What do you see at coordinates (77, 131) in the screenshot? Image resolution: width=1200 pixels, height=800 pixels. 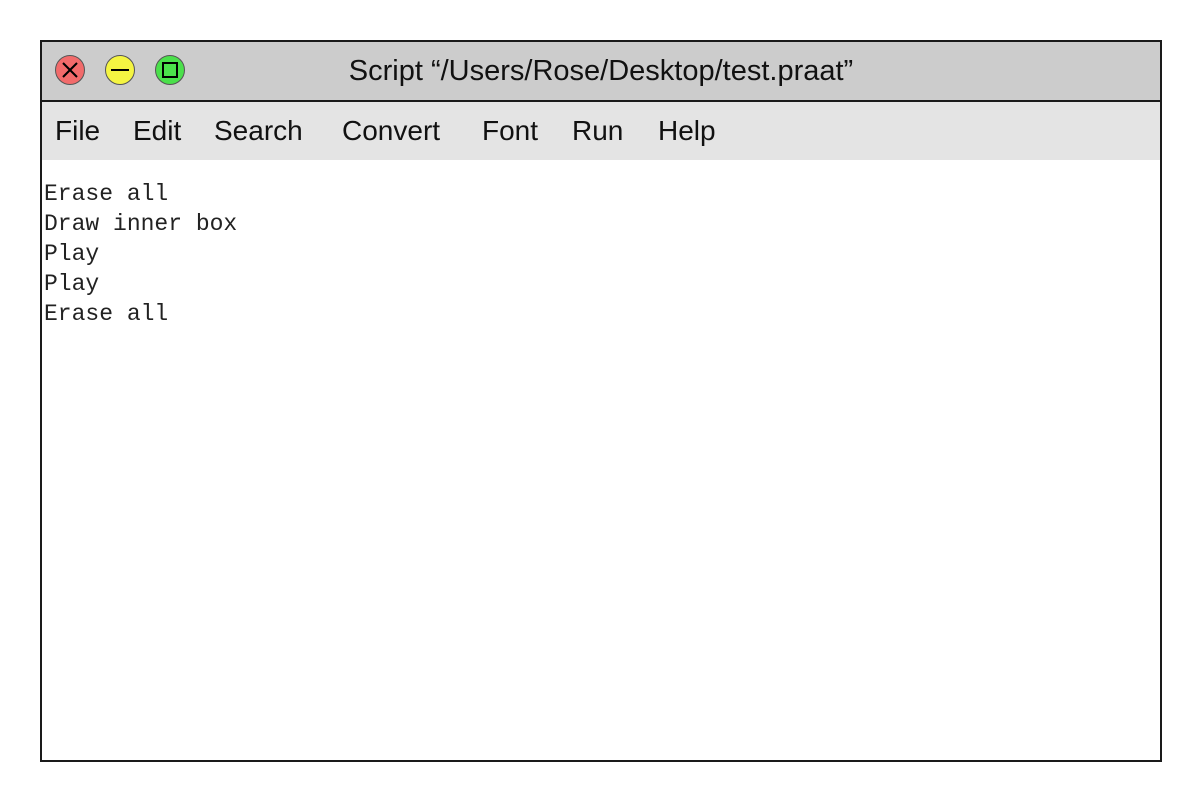 I see `menu-file: File` at bounding box center [77, 131].